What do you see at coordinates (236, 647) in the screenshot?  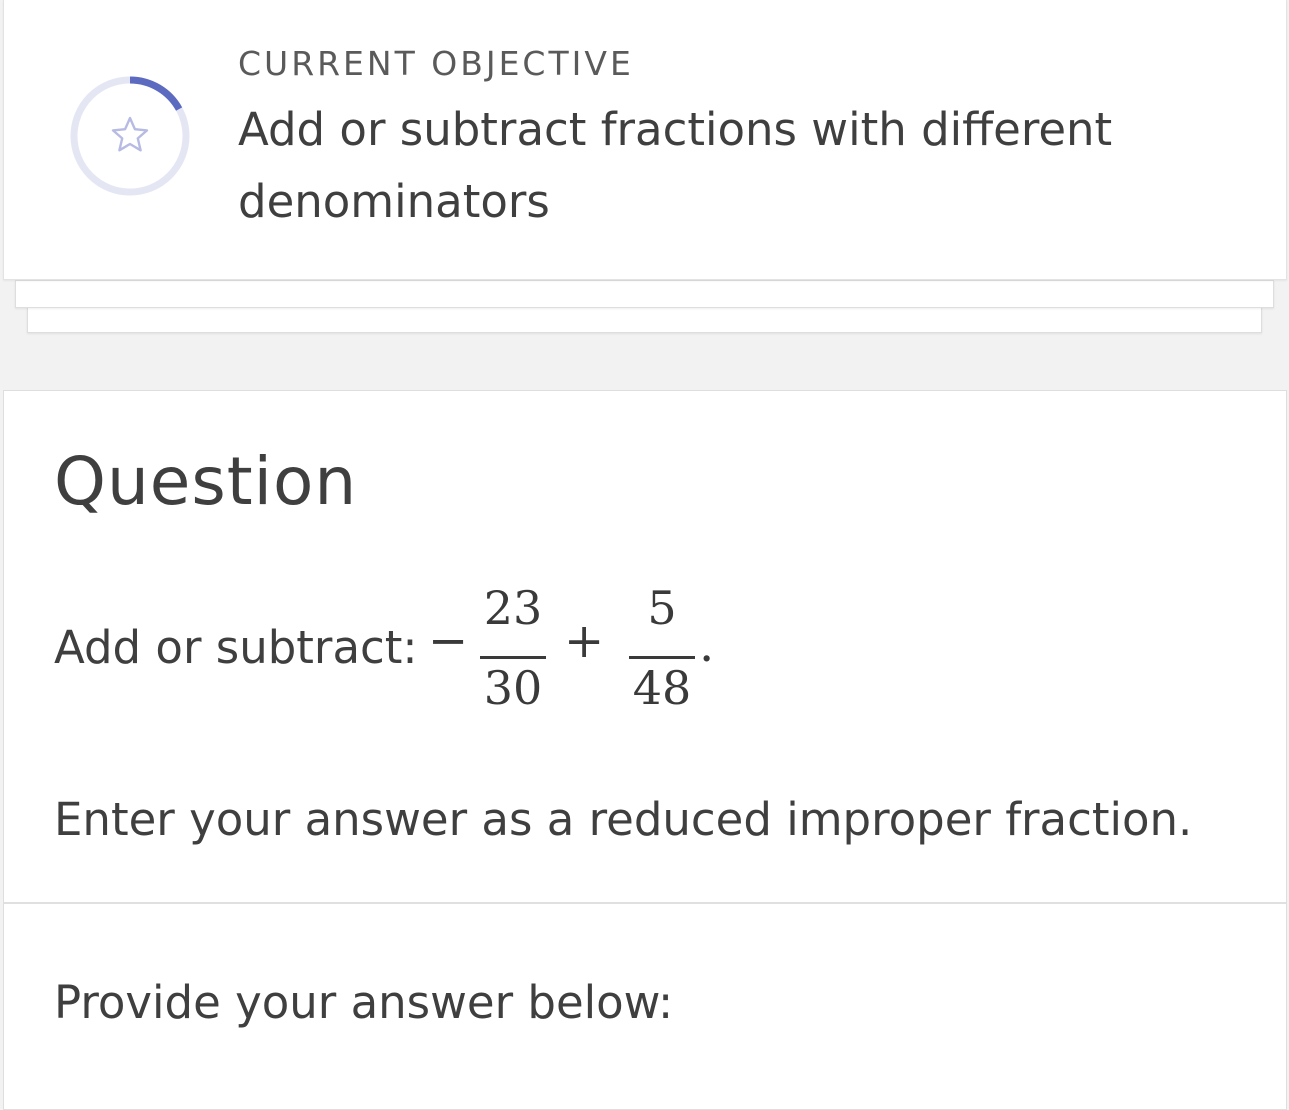 I see `problem-prompt: Add or subtract:` at bounding box center [236, 647].